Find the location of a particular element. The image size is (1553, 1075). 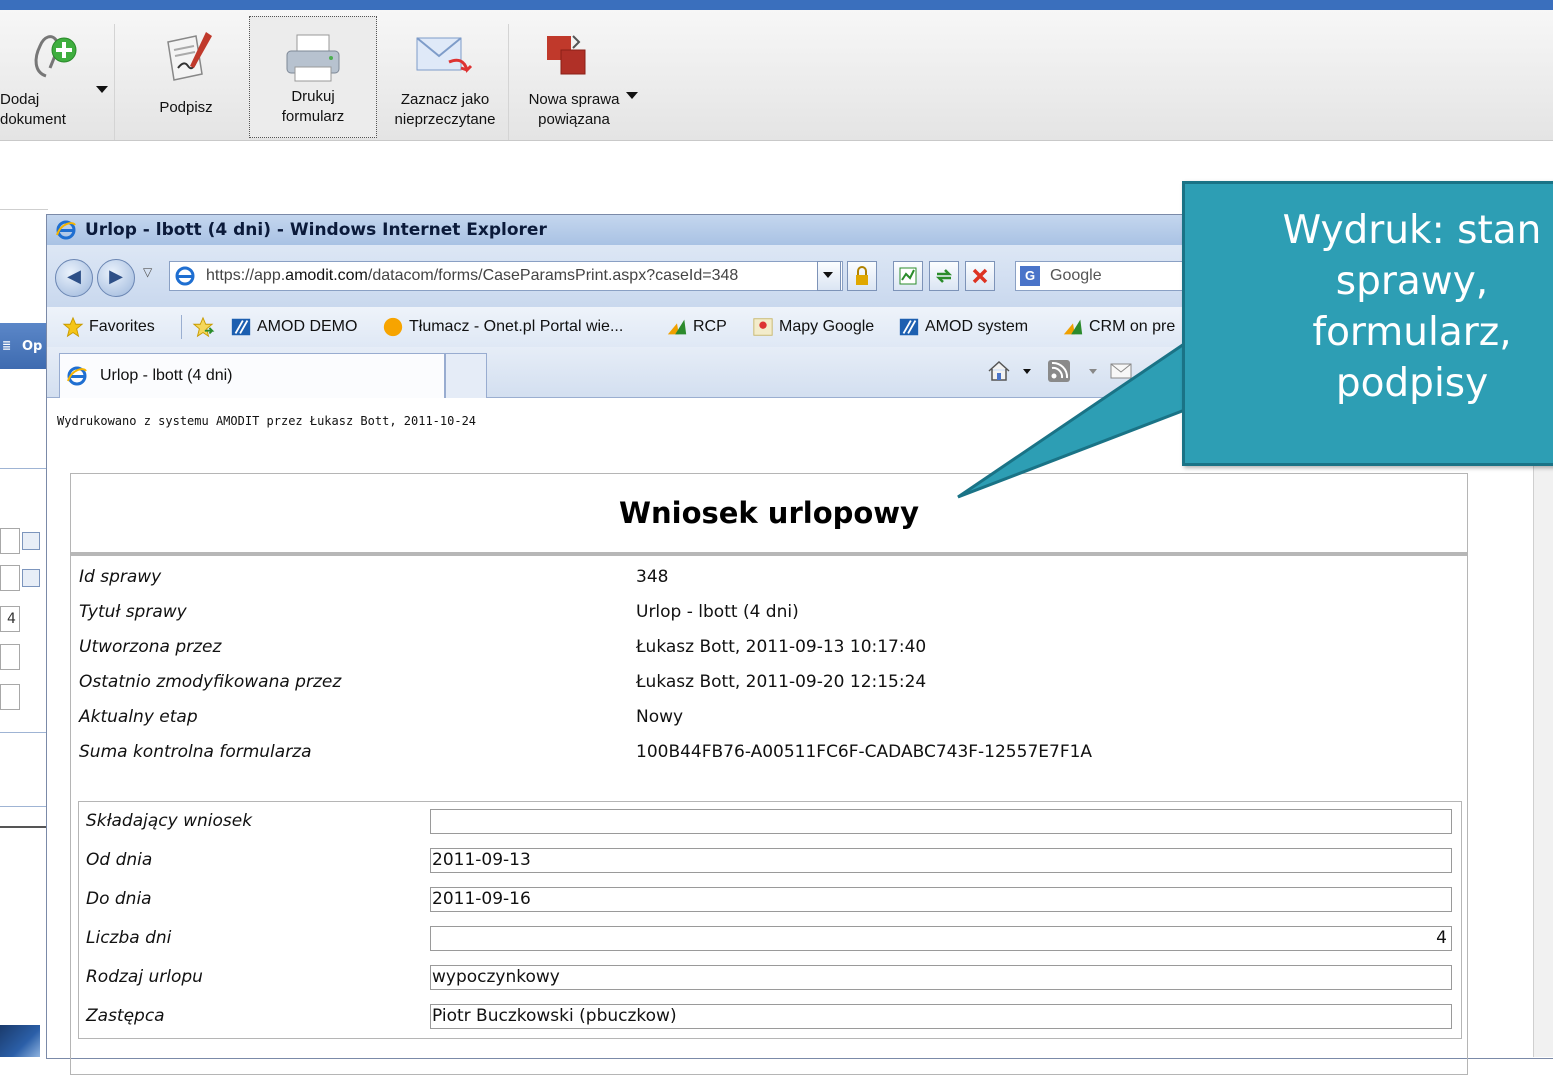

mark-unread-button: Zaznacz jako nieprzeczytane is located at coordinates (445, 76).